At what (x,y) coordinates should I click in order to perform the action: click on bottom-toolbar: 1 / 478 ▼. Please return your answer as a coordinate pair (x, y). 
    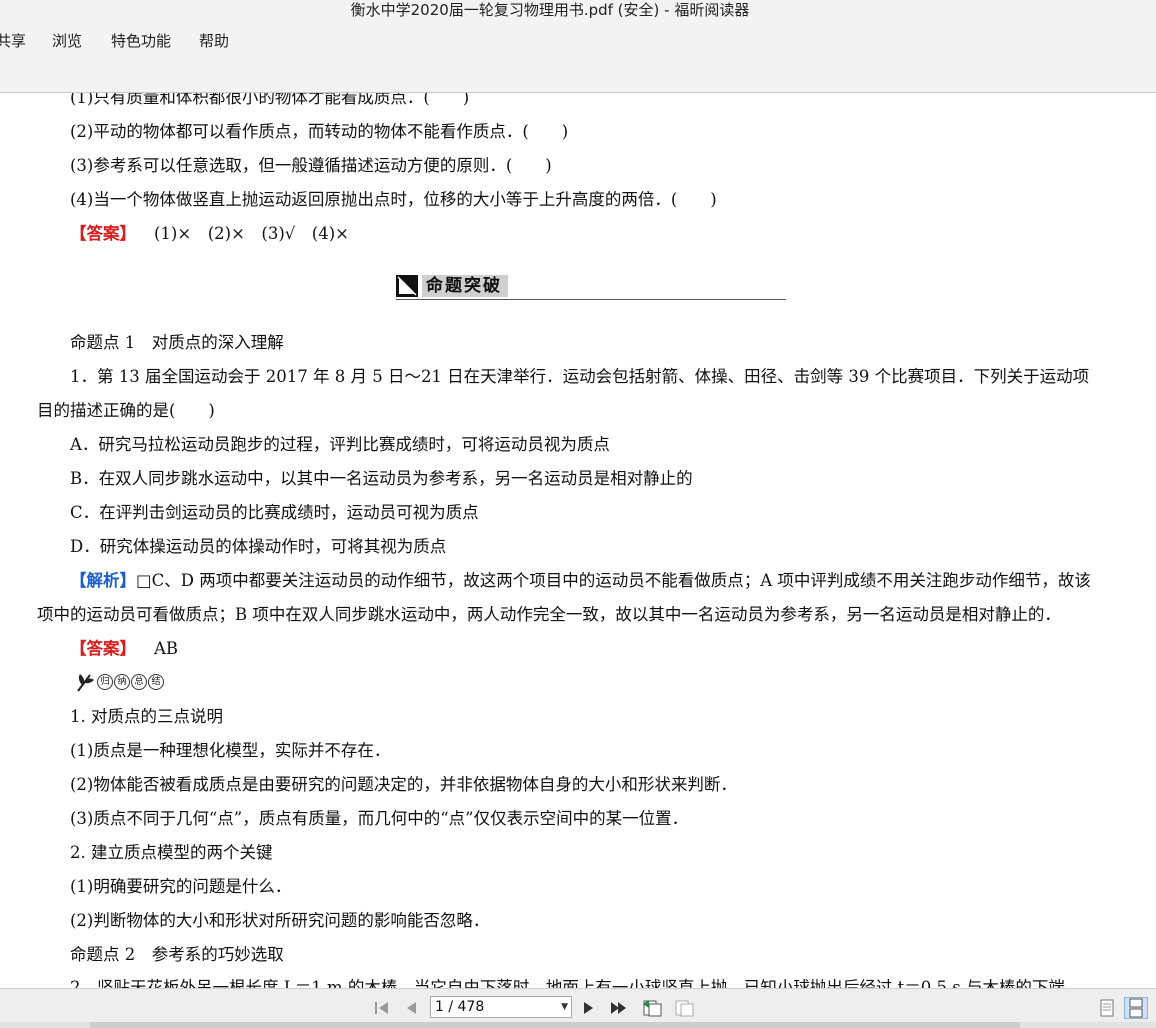
    Looking at the image, I should click on (578, 1008).